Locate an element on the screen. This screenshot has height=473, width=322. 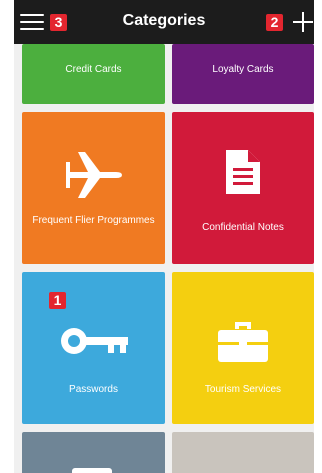
tile-confidential-notes: Confidential Notes is located at coordinates (243, 188).